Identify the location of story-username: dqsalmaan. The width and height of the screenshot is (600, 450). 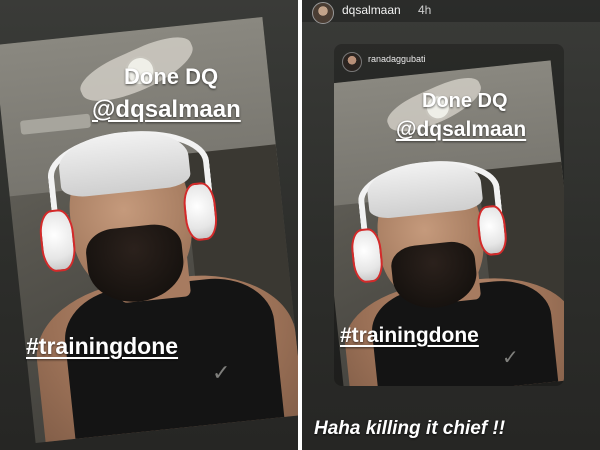
(371, 10).